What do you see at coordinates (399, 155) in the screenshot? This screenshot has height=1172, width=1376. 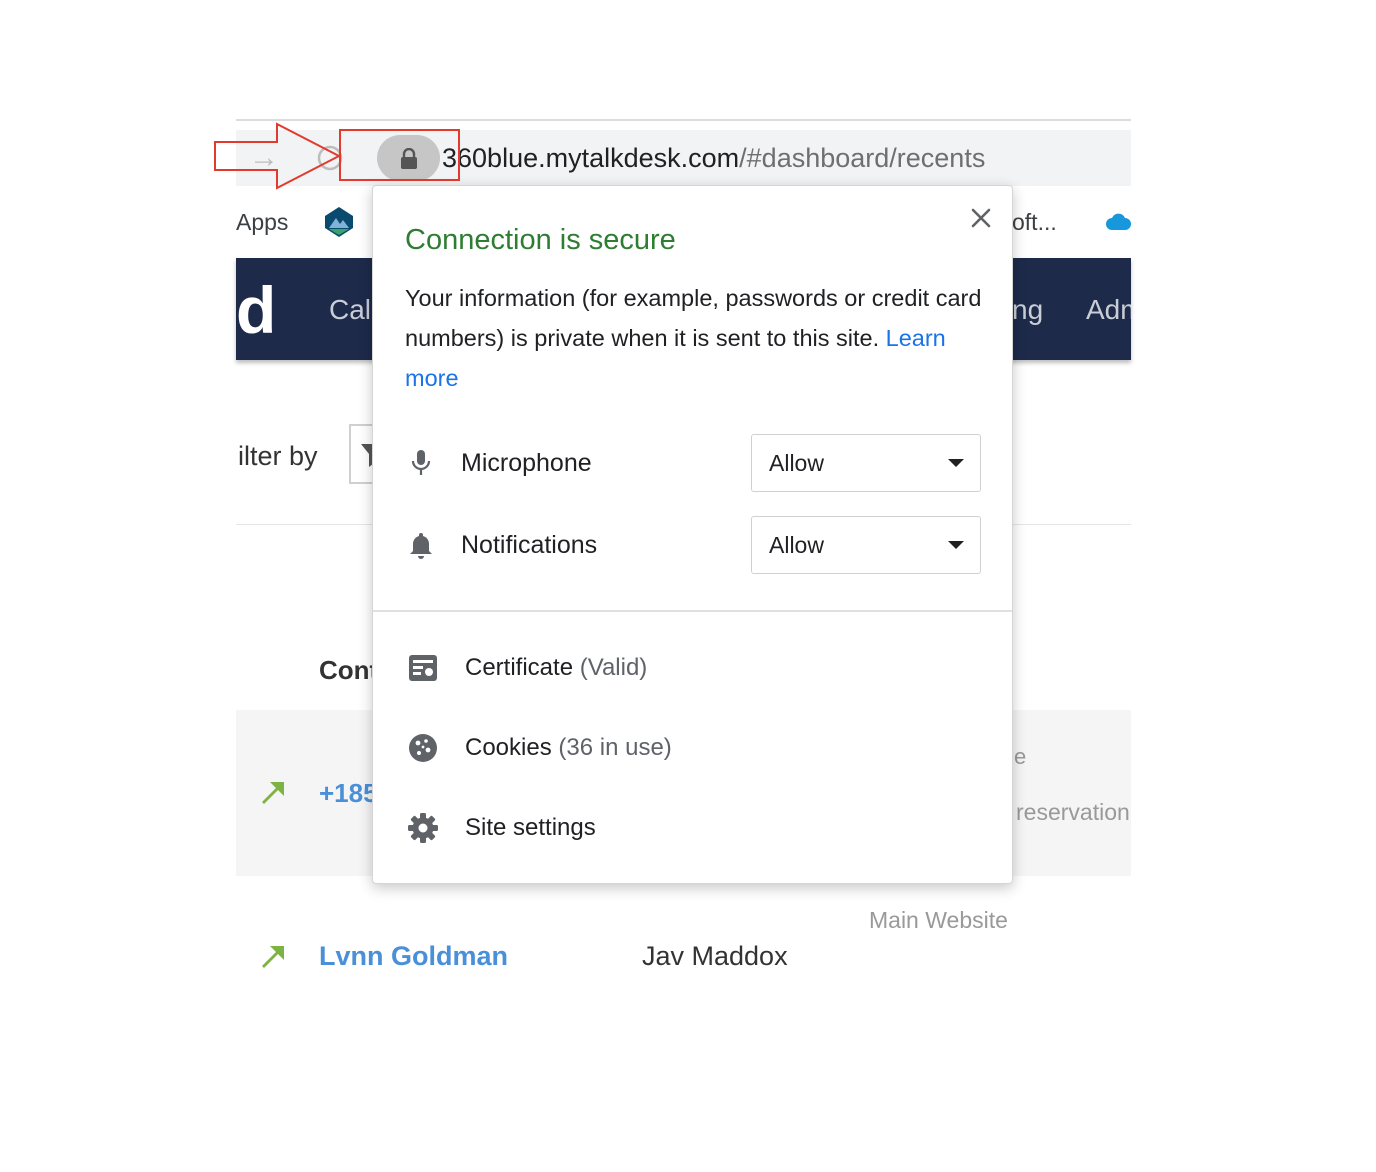 I see `annotation-highlight-box` at bounding box center [399, 155].